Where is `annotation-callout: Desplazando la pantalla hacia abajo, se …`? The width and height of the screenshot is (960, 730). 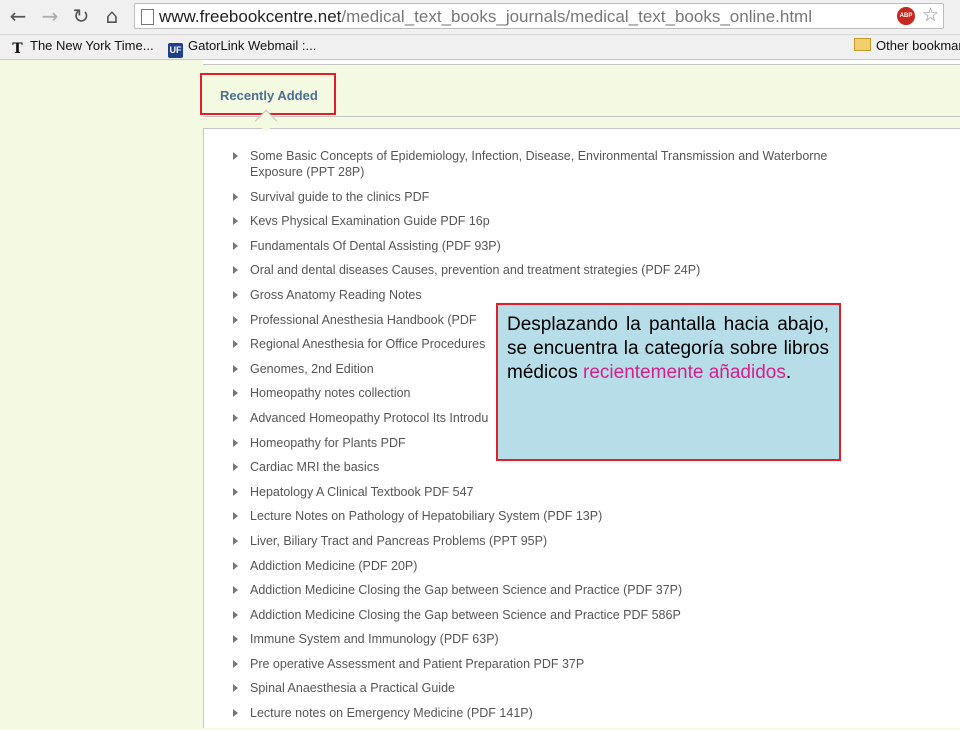 annotation-callout: Desplazando la pantalla hacia abajo, se … is located at coordinates (668, 382).